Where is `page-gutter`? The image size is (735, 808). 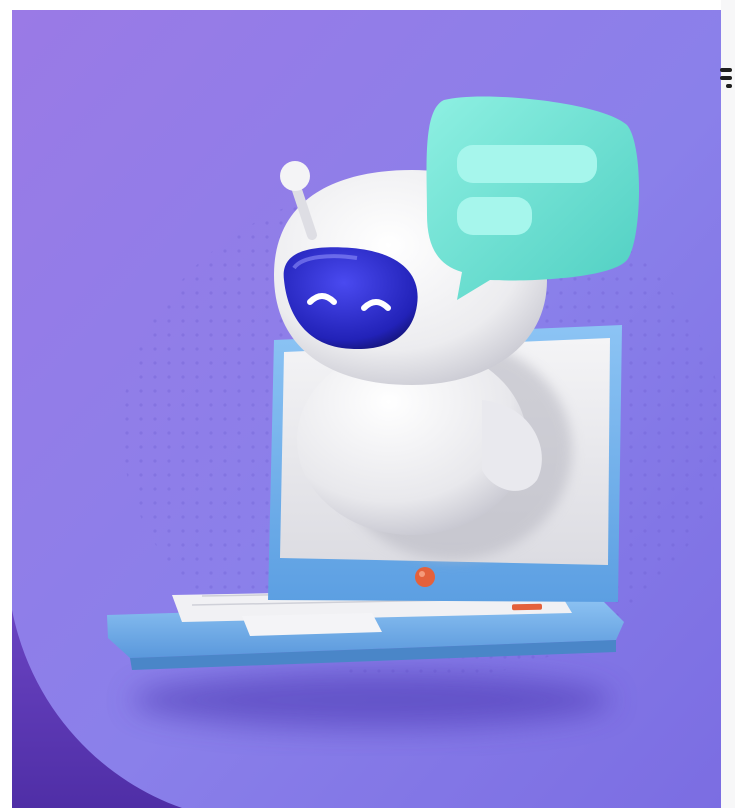 page-gutter is located at coordinates (728, 404).